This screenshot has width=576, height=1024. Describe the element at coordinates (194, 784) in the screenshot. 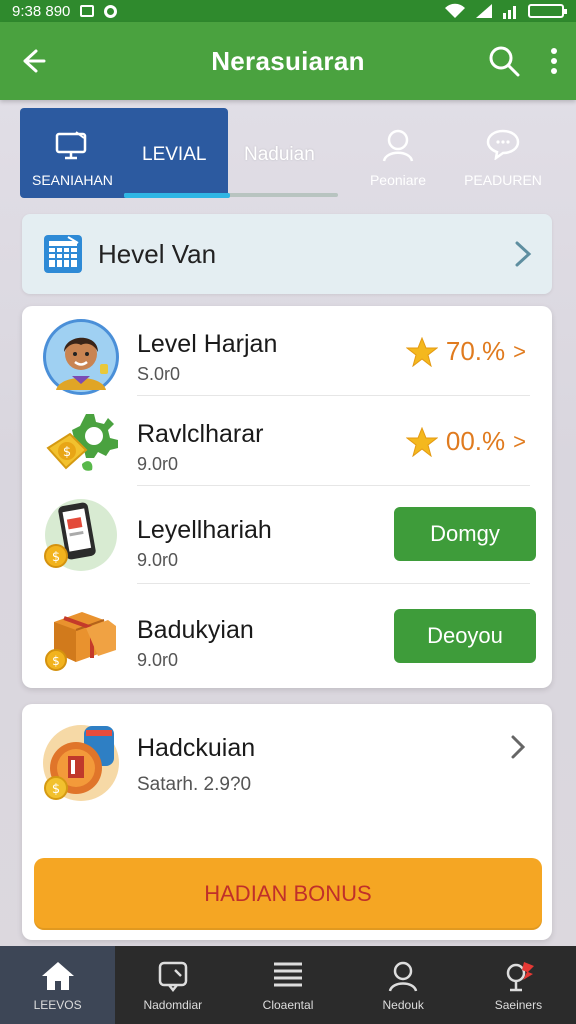

I see `bonus-card-subtitle: Satarh. 2.9?0` at that location.